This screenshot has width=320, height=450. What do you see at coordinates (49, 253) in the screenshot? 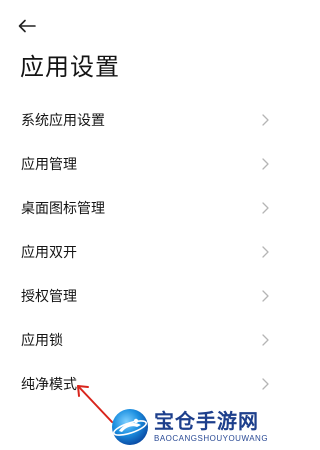
I see `settings-item-label: 应用双开` at bounding box center [49, 253].